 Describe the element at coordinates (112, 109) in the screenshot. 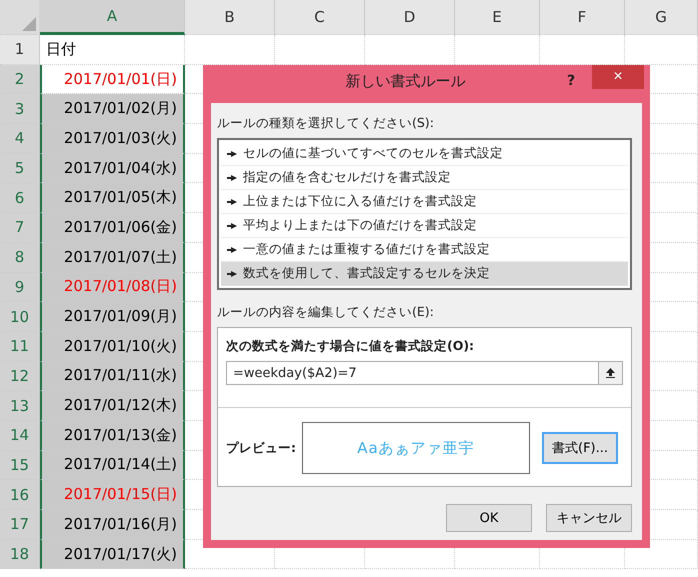

I see `date-cell: 2017/01/02(月)` at that location.